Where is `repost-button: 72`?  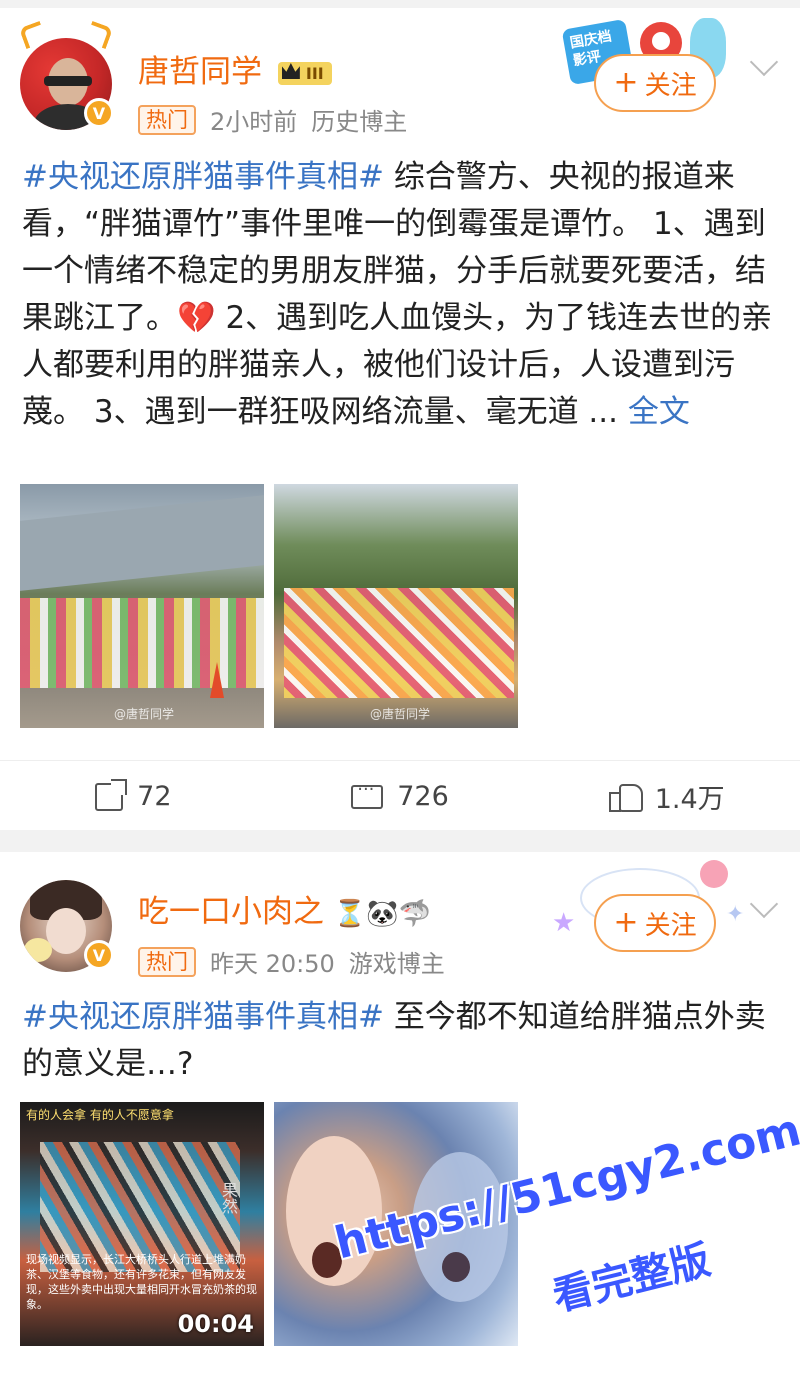 repost-button: 72 is located at coordinates (133, 796).